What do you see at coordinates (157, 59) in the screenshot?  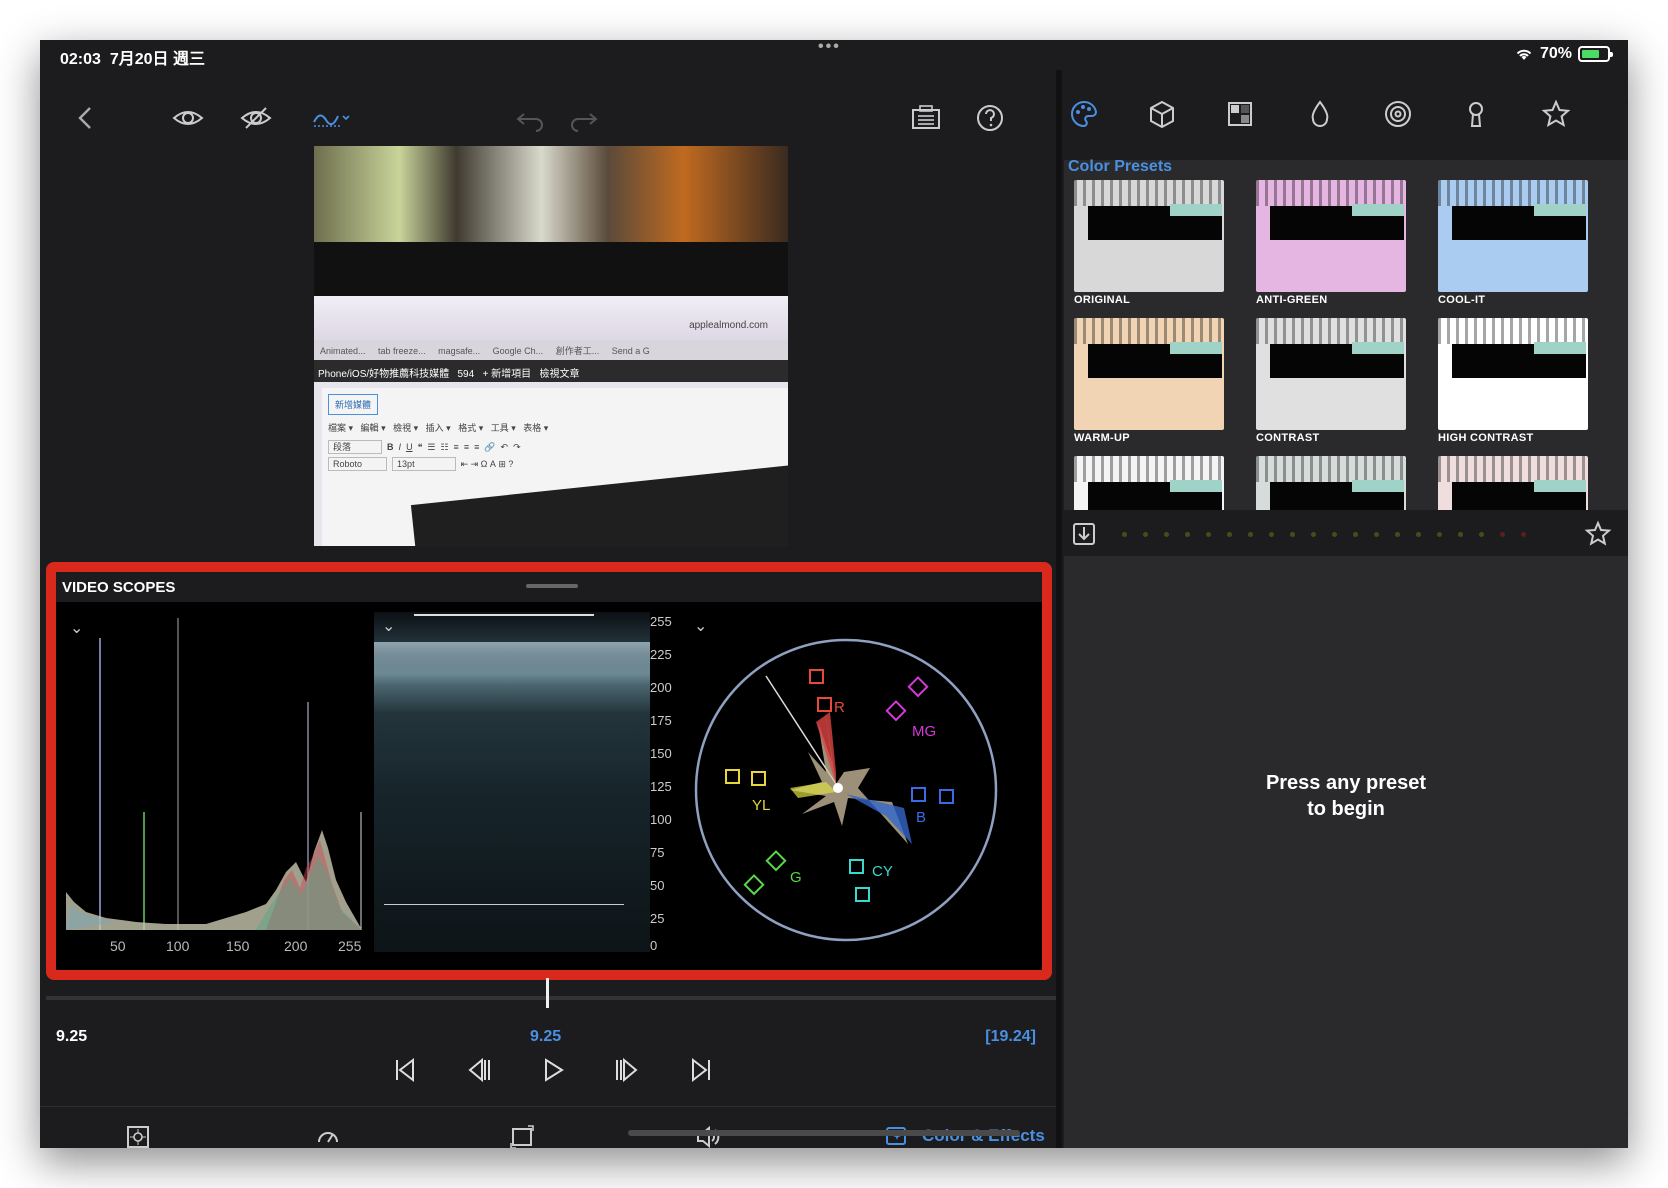 I see `status-date: 7月20日 週三` at bounding box center [157, 59].